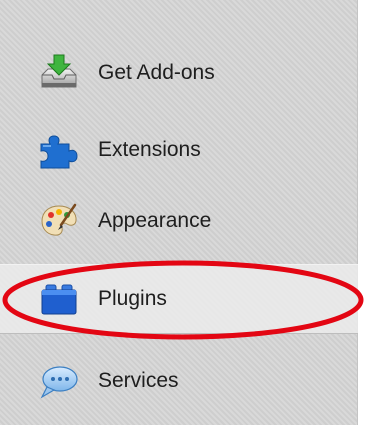 This screenshot has height=425, width=368. Describe the element at coordinates (59, 381) in the screenshot. I see `speech-bubble-icon` at that location.